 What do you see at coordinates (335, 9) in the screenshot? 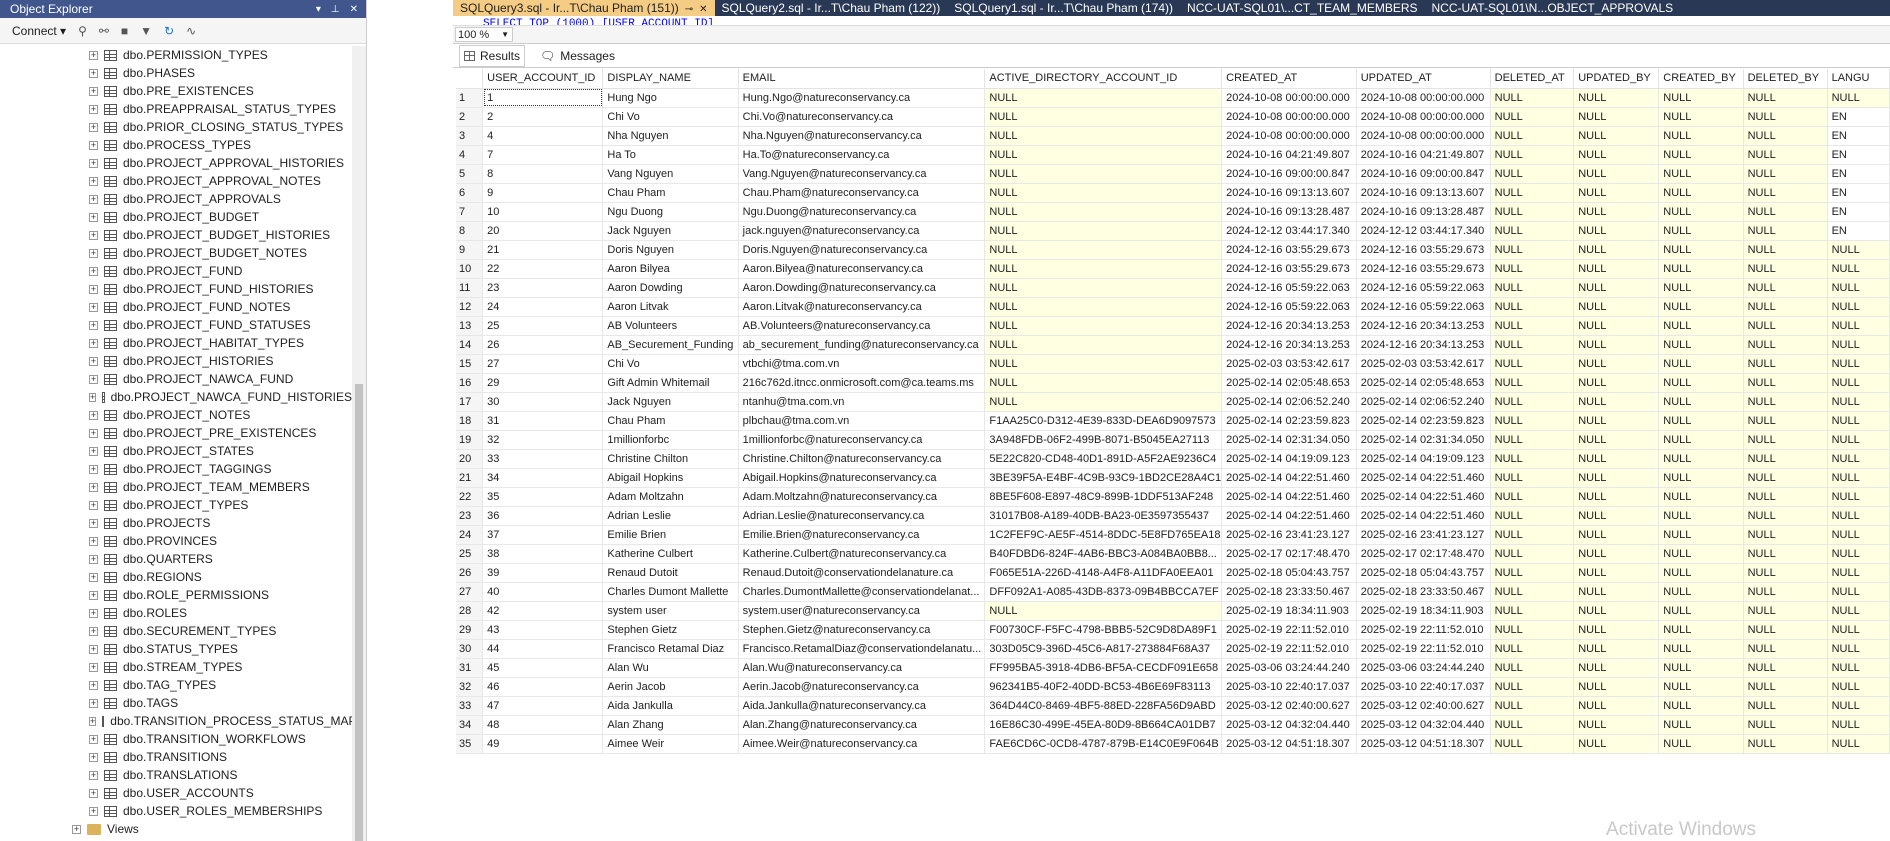
I see `pin-icon: ⊥` at bounding box center [335, 9].